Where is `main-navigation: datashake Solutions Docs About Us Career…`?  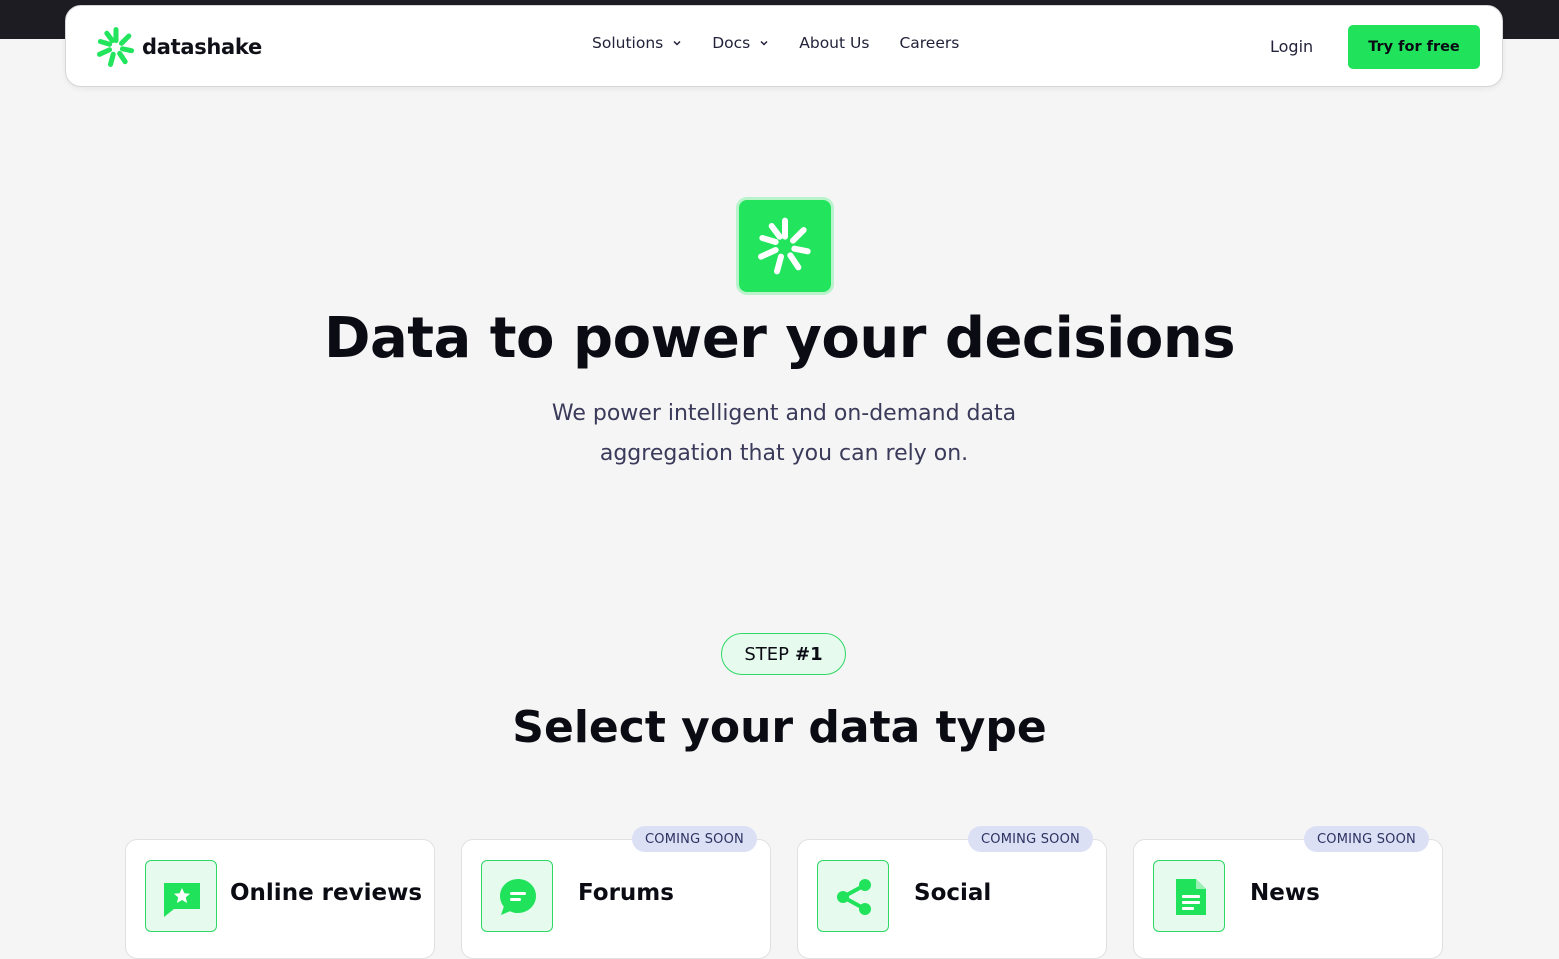 main-navigation: datashake Solutions Docs About Us Career… is located at coordinates (784, 46).